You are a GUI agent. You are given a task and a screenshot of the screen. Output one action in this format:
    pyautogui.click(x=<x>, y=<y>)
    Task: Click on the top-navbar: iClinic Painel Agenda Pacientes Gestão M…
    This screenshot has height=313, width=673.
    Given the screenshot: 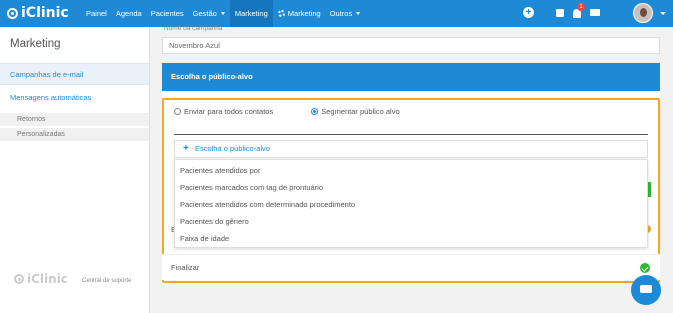 What is the action you would take?
    pyautogui.click(x=336, y=13)
    